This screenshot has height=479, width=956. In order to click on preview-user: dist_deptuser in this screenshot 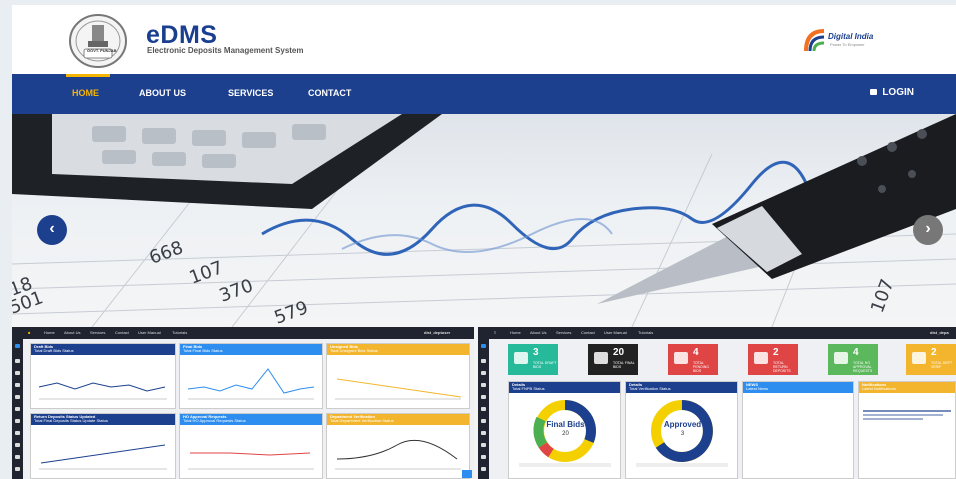, I will do `click(437, 332)`.